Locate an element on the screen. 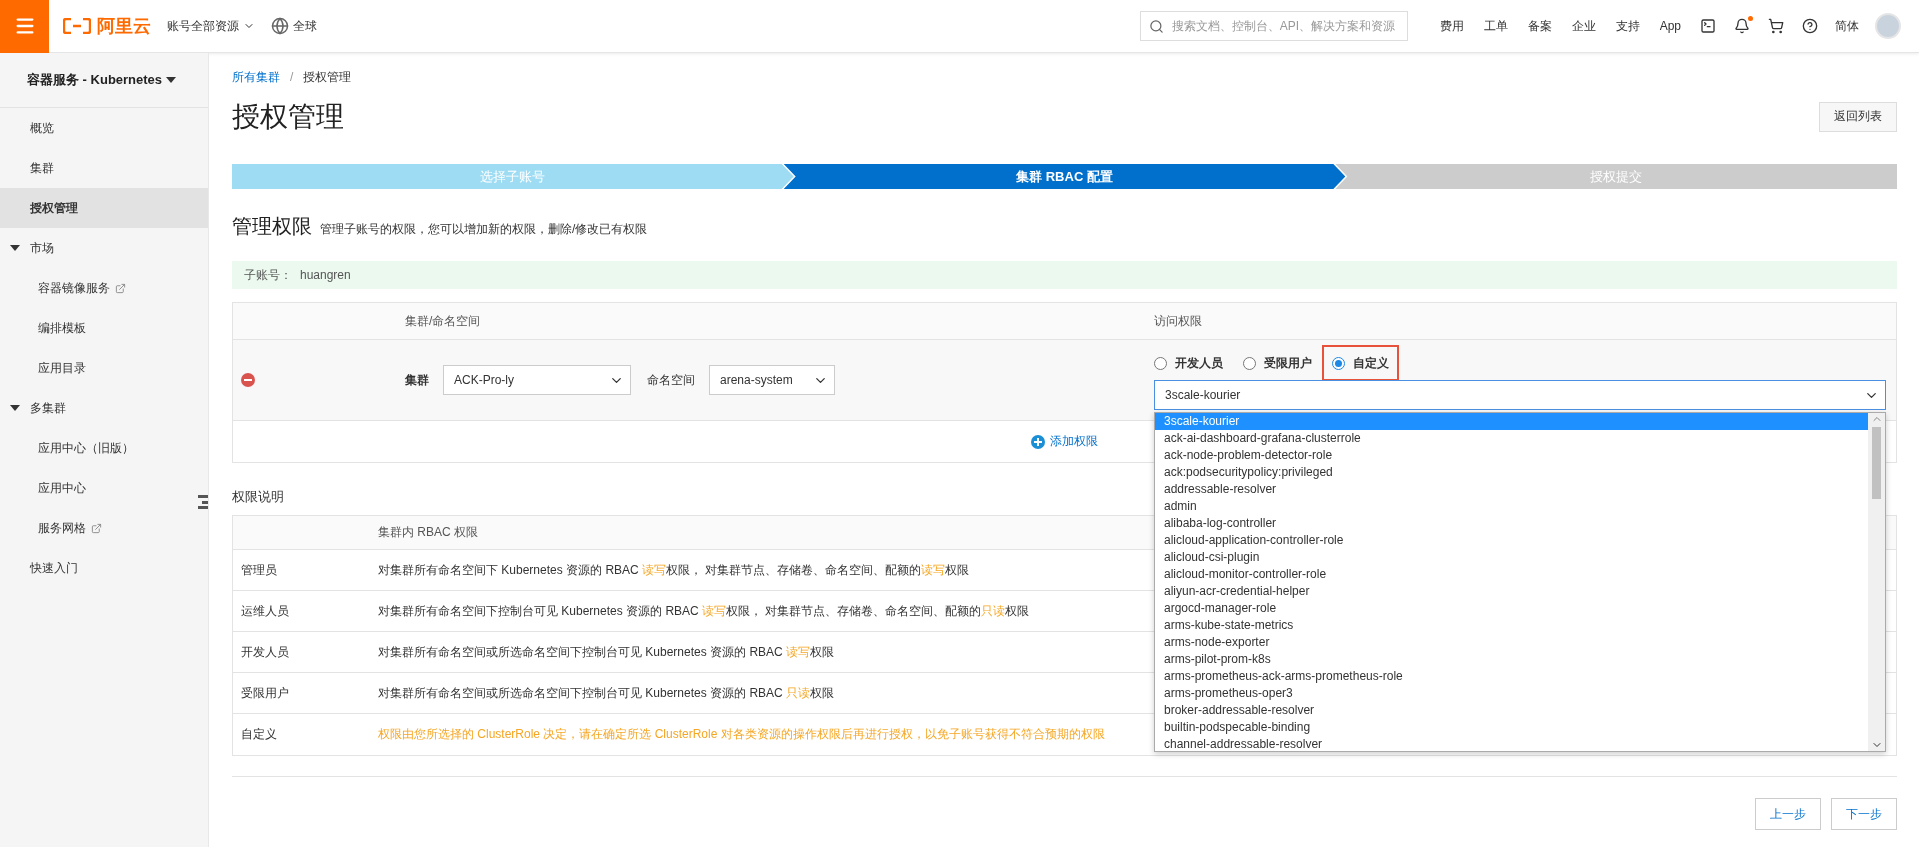 Image resolution: width=1919 pixels, height=847 pixels. logo-bracket-icon is located at coordinates (77, 26).